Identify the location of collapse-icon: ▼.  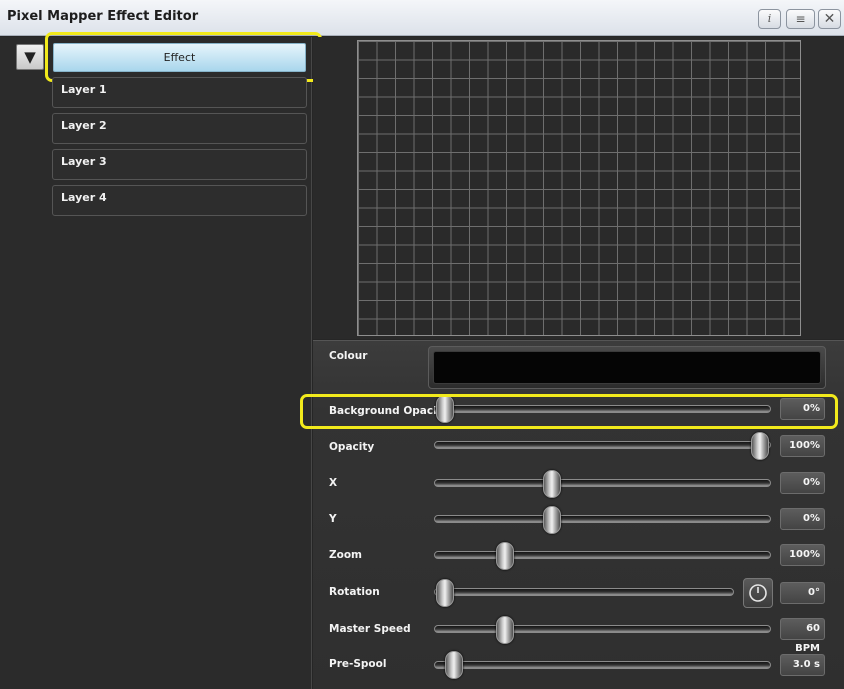
(30, 57).